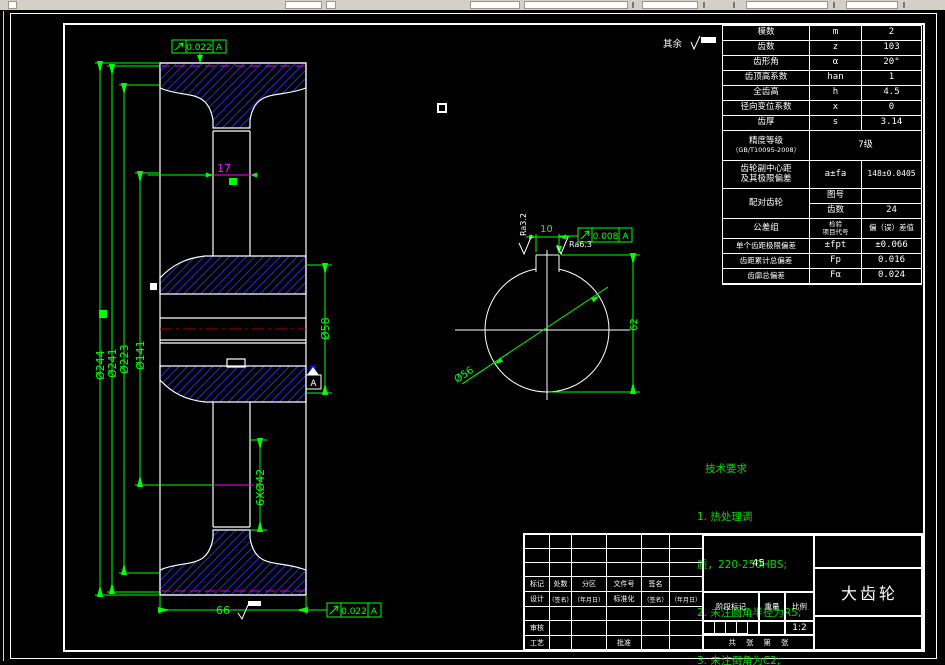 Image resolution: width=945 pixels, height=665 pixels. Describe the element at coordinates (869, 592) in the screenshot. I see `part-name-cell: 大齿轮` at that location.